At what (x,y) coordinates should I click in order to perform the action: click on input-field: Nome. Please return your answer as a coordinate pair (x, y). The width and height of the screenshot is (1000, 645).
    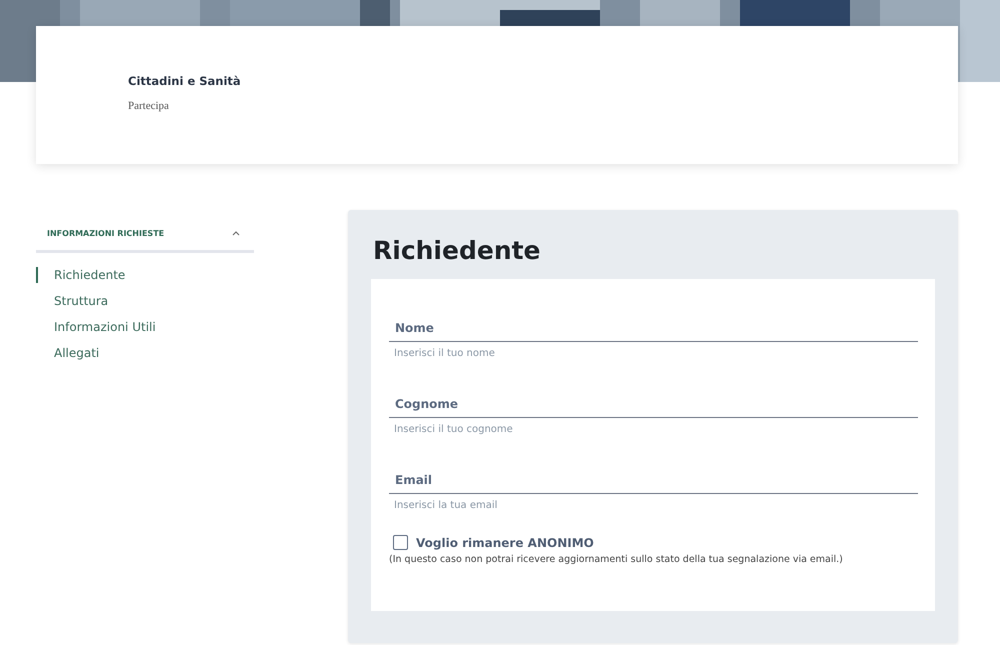
    Looking at the image, I should click on (653, 325).